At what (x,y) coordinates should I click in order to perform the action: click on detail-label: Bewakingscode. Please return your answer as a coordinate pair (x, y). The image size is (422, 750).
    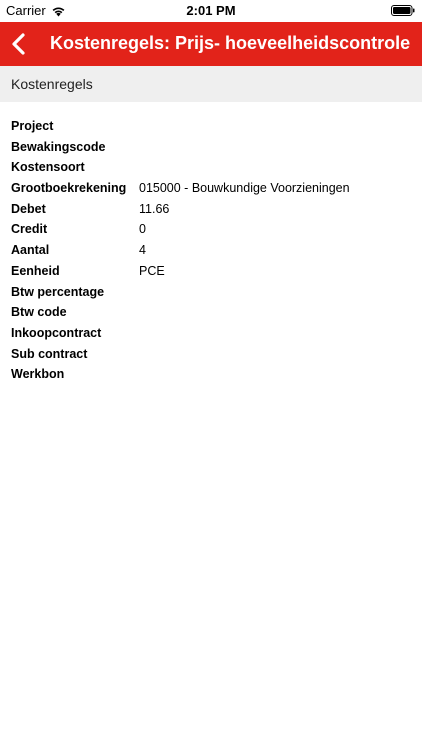
    Looking at the image, I should click on (58, 146).